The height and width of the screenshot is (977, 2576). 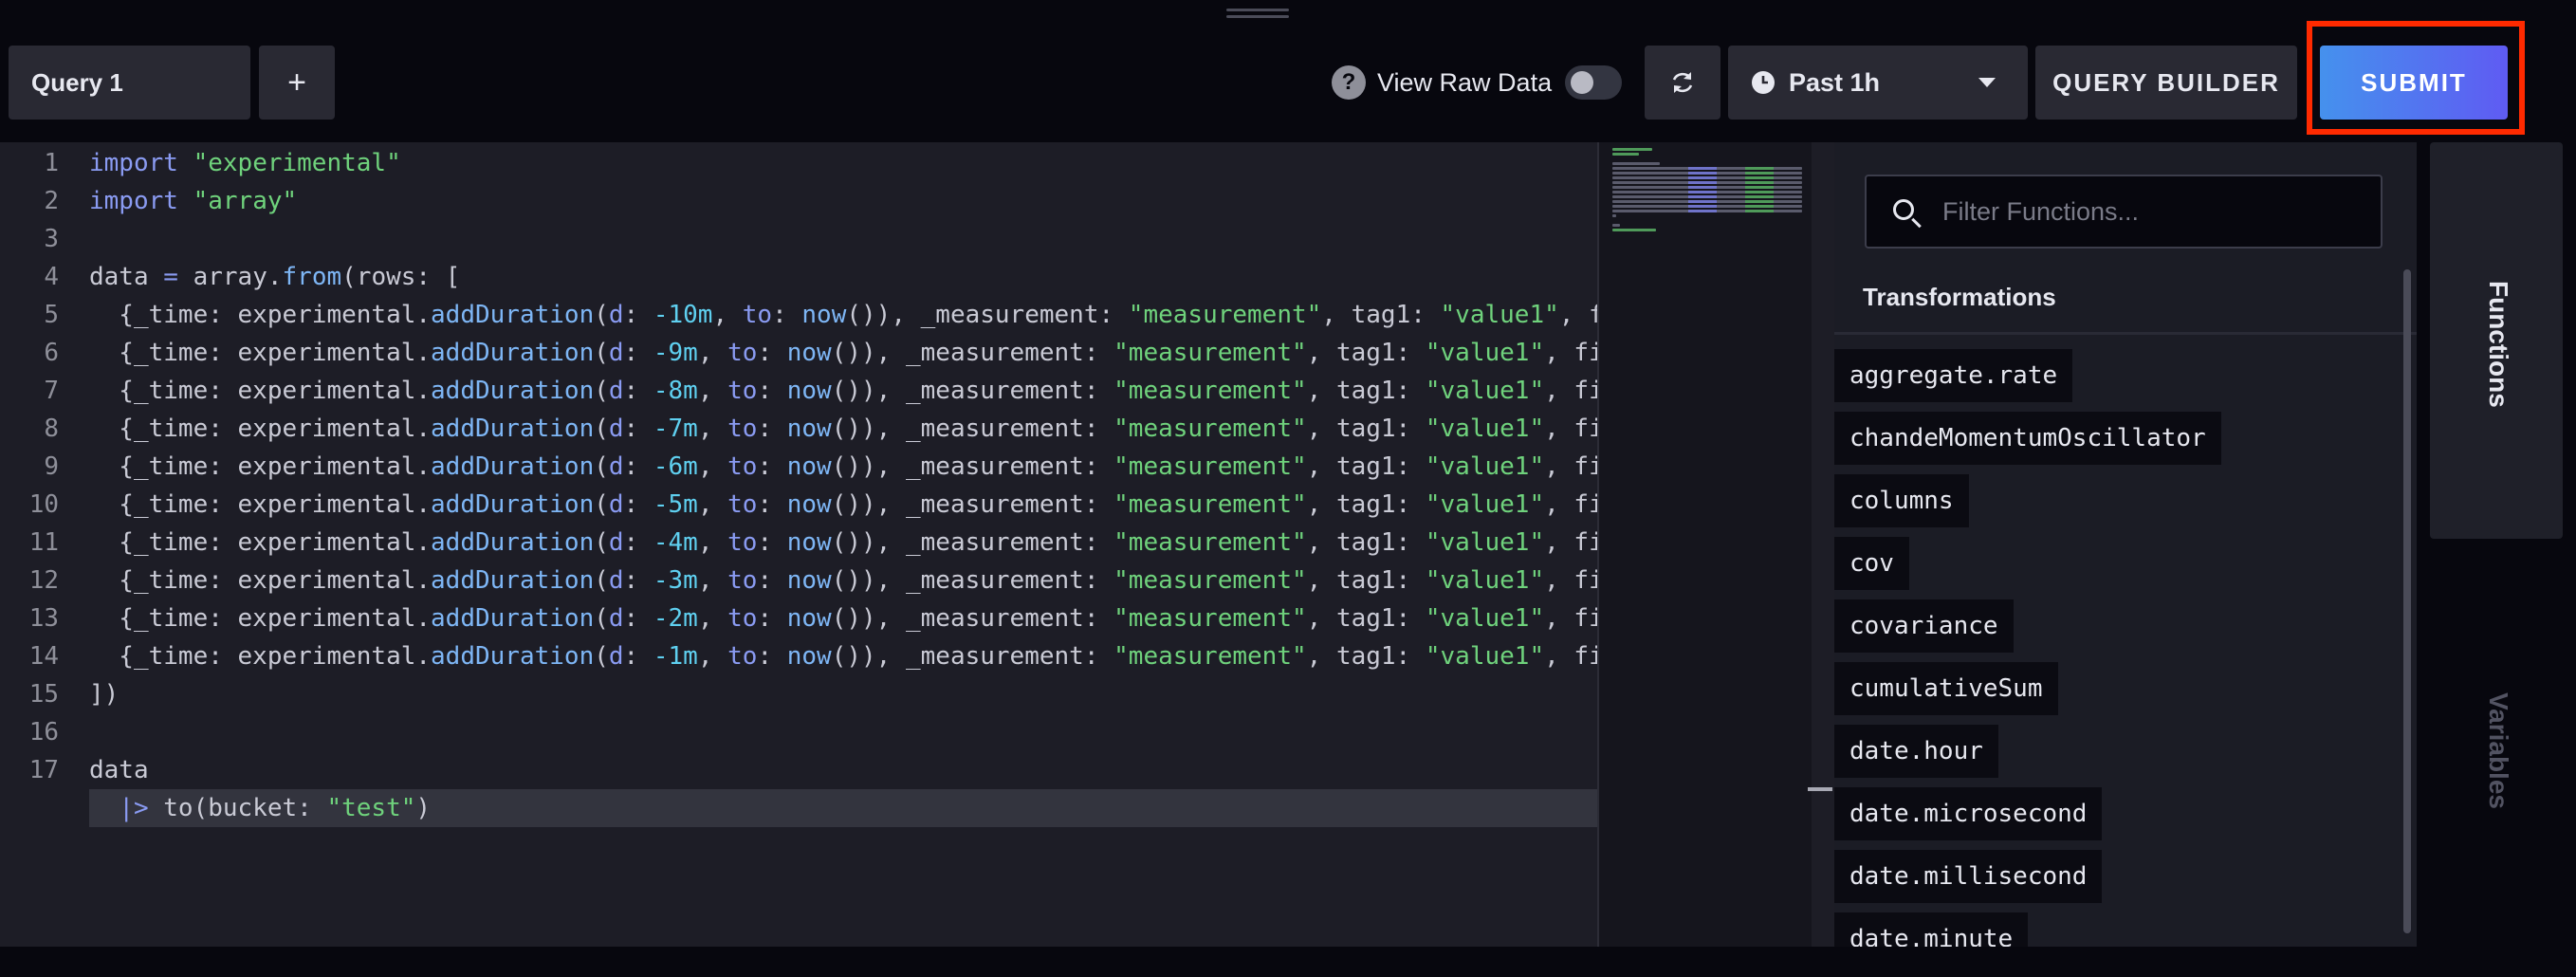 I want to click on refresh-button, so click(x=1682, y=83).